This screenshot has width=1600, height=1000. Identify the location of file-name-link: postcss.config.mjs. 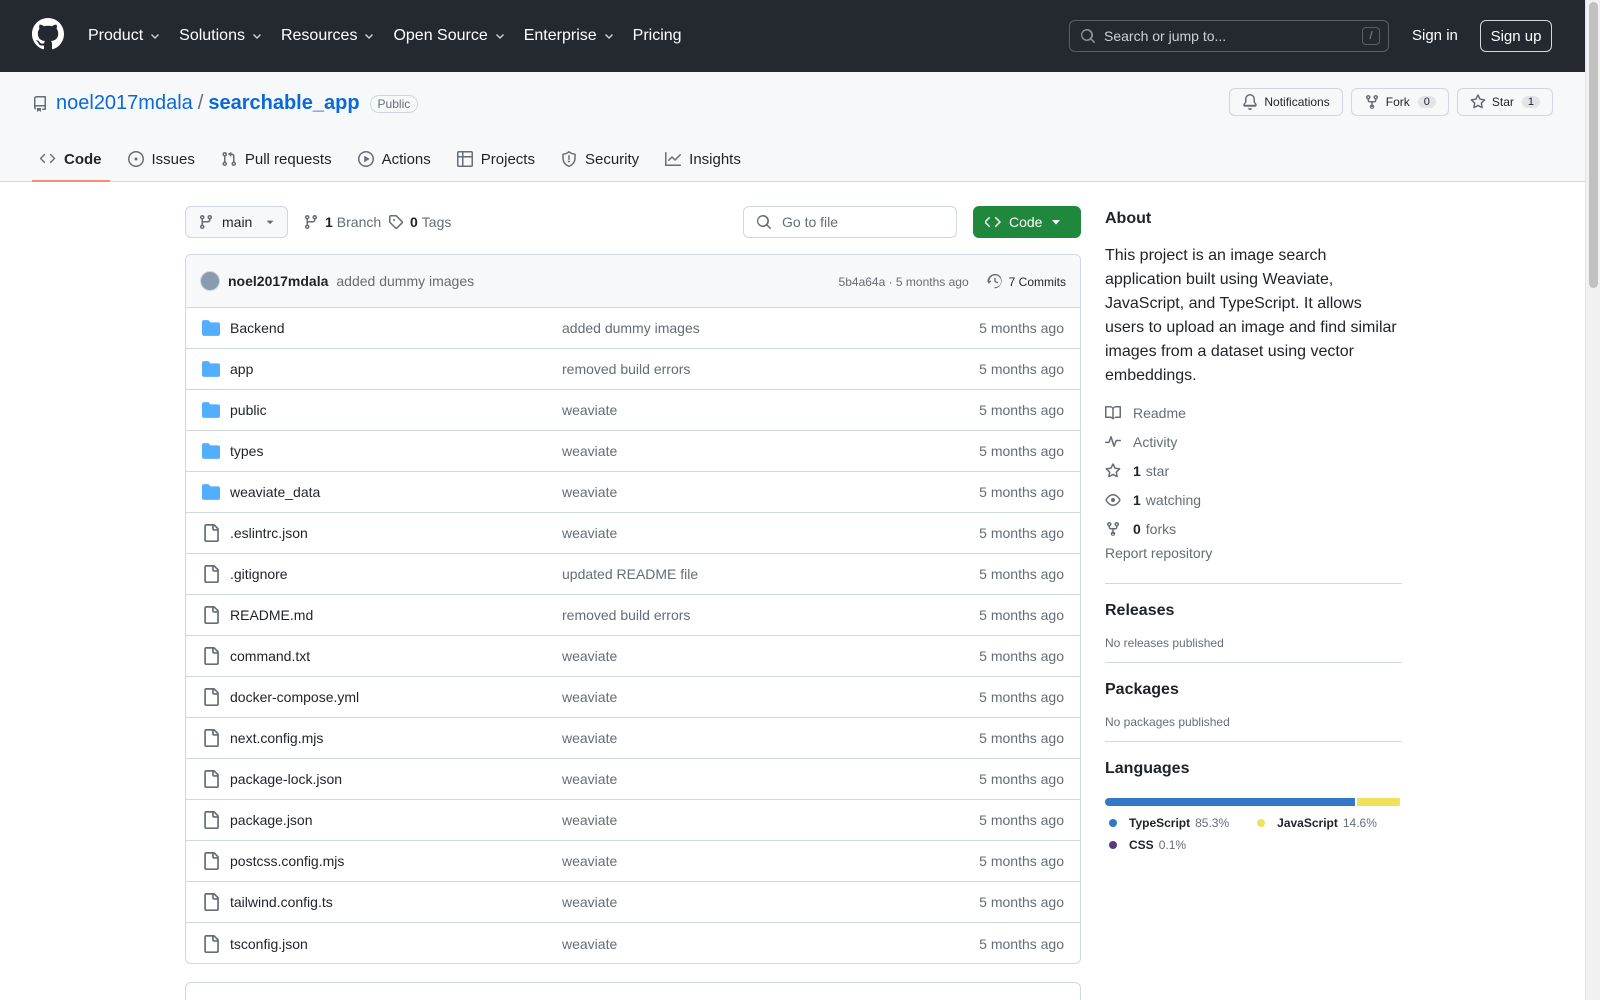
(396, 861).